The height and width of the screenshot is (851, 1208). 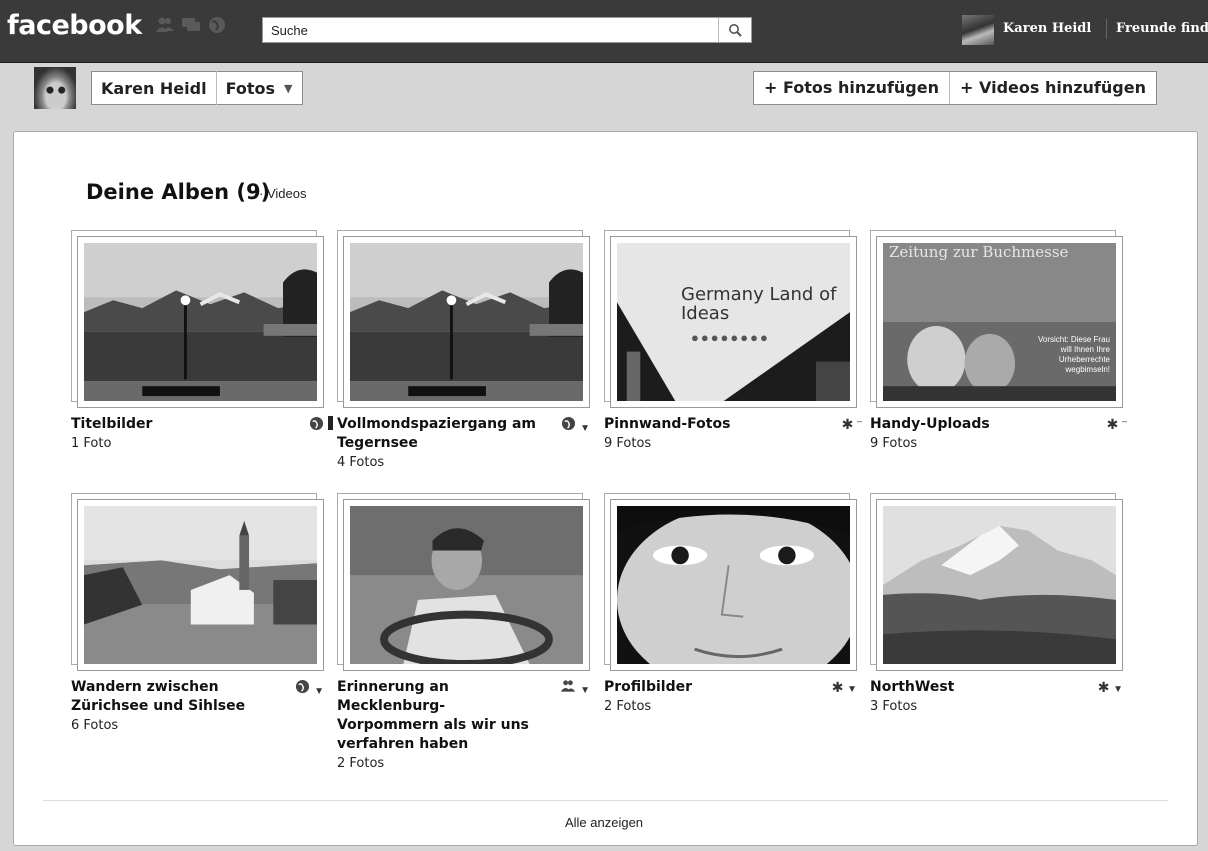 I want to click on album-title: NorthWest 3 Fotos, so click(x=975, y=697).